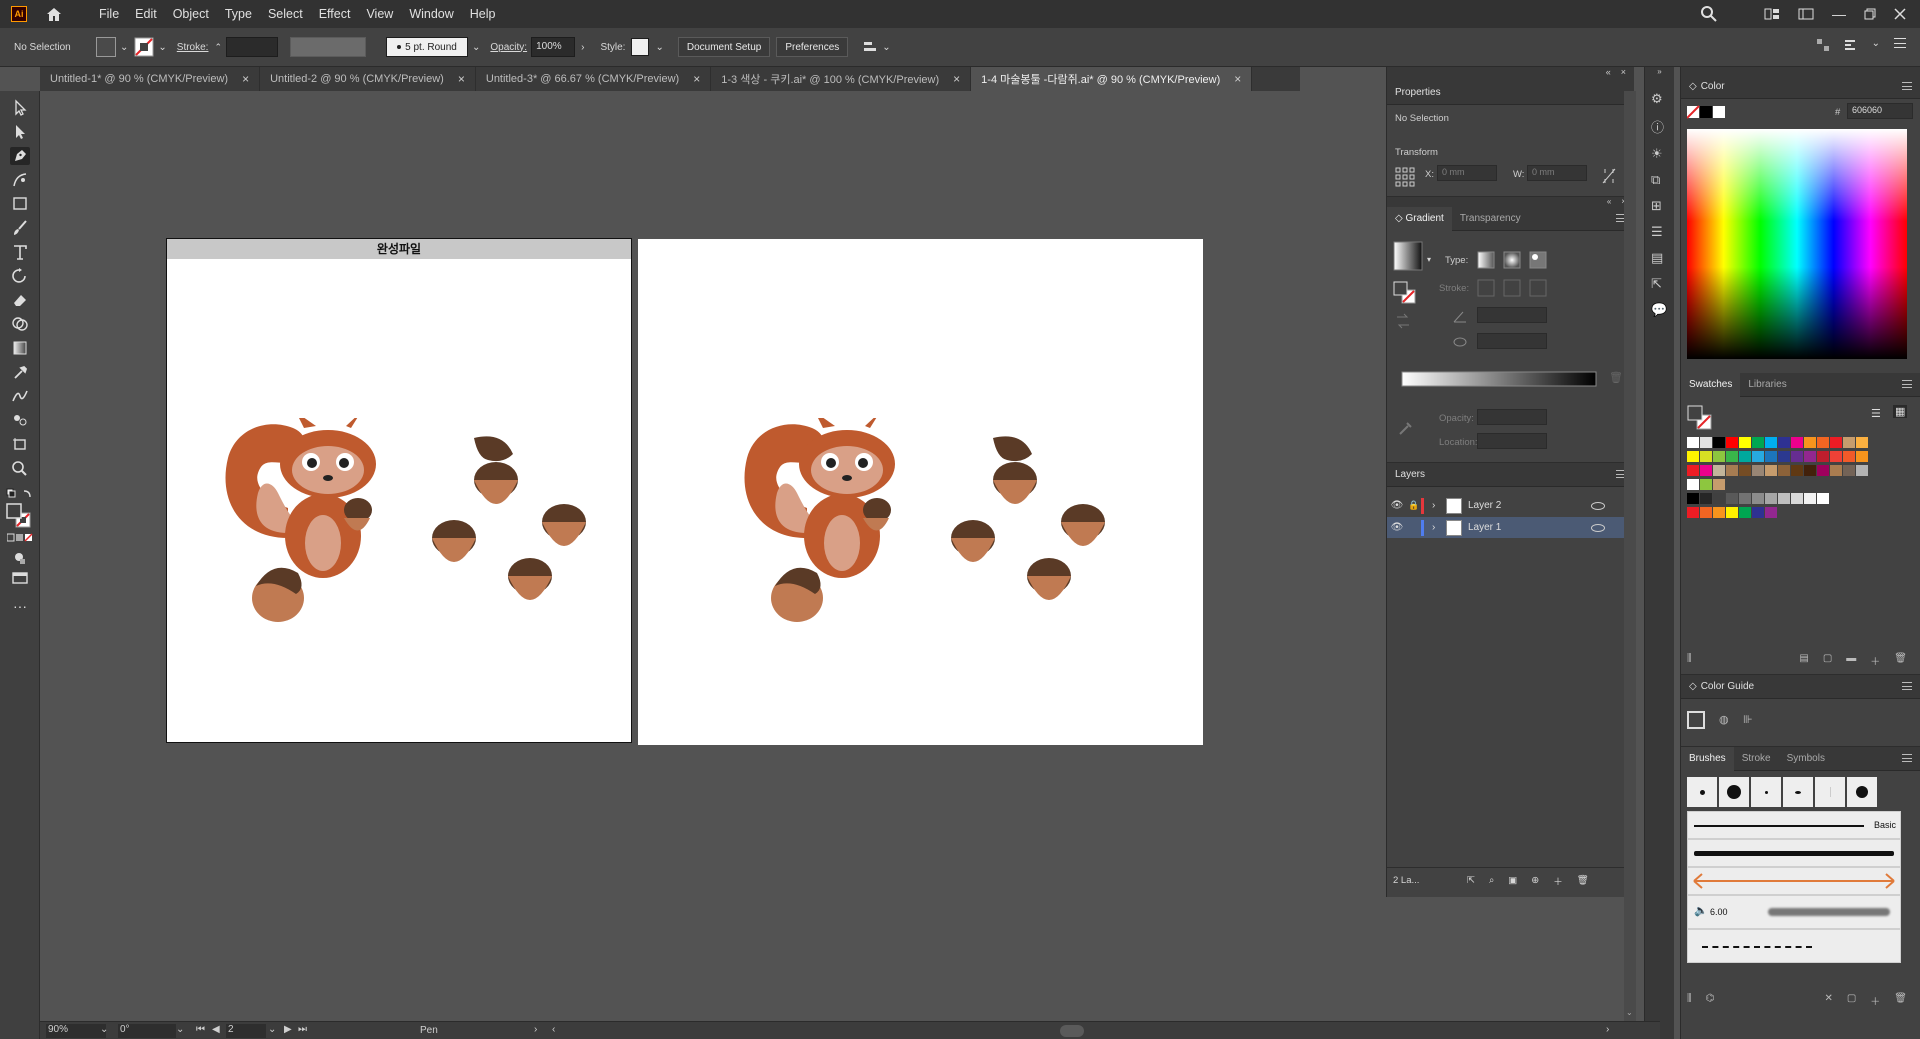 The width and height of the screenshot is (1920, 1039). What do you see at coordinates (1828, 1000) in the screenshot?
I see `remove-brush-stroke-icon: ✕` at bounding box center [1828, 1000].